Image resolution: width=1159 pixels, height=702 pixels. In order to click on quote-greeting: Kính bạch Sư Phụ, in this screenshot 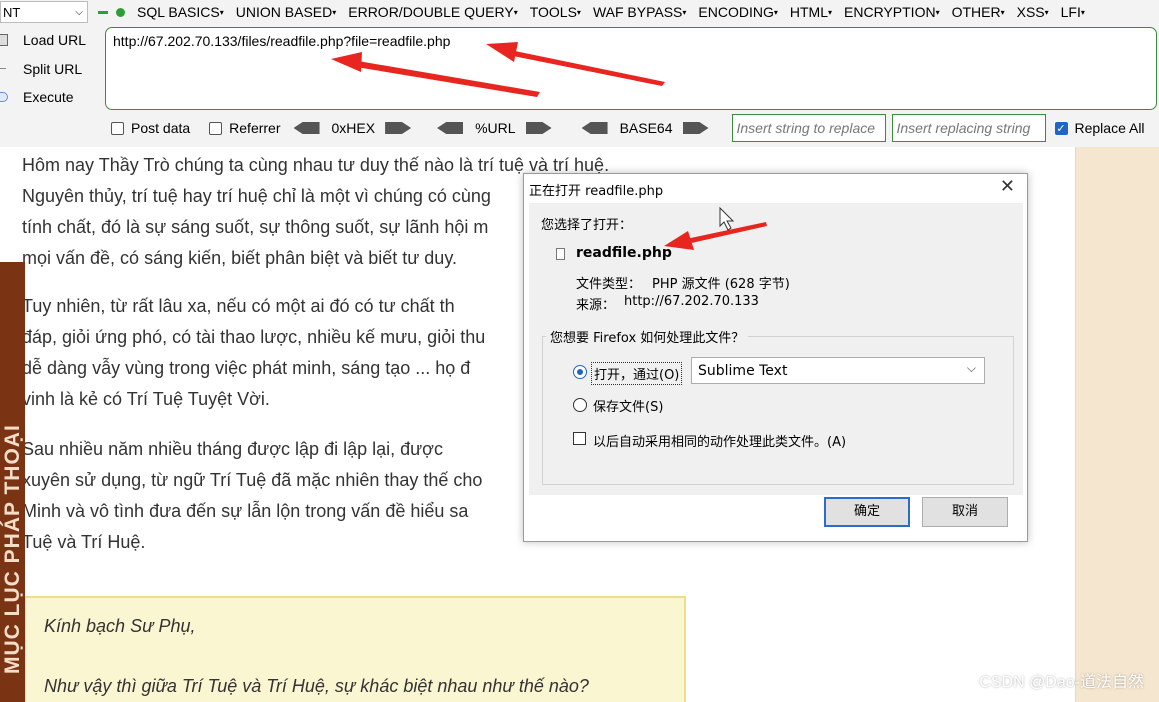, I will do `click(120, 626)`.